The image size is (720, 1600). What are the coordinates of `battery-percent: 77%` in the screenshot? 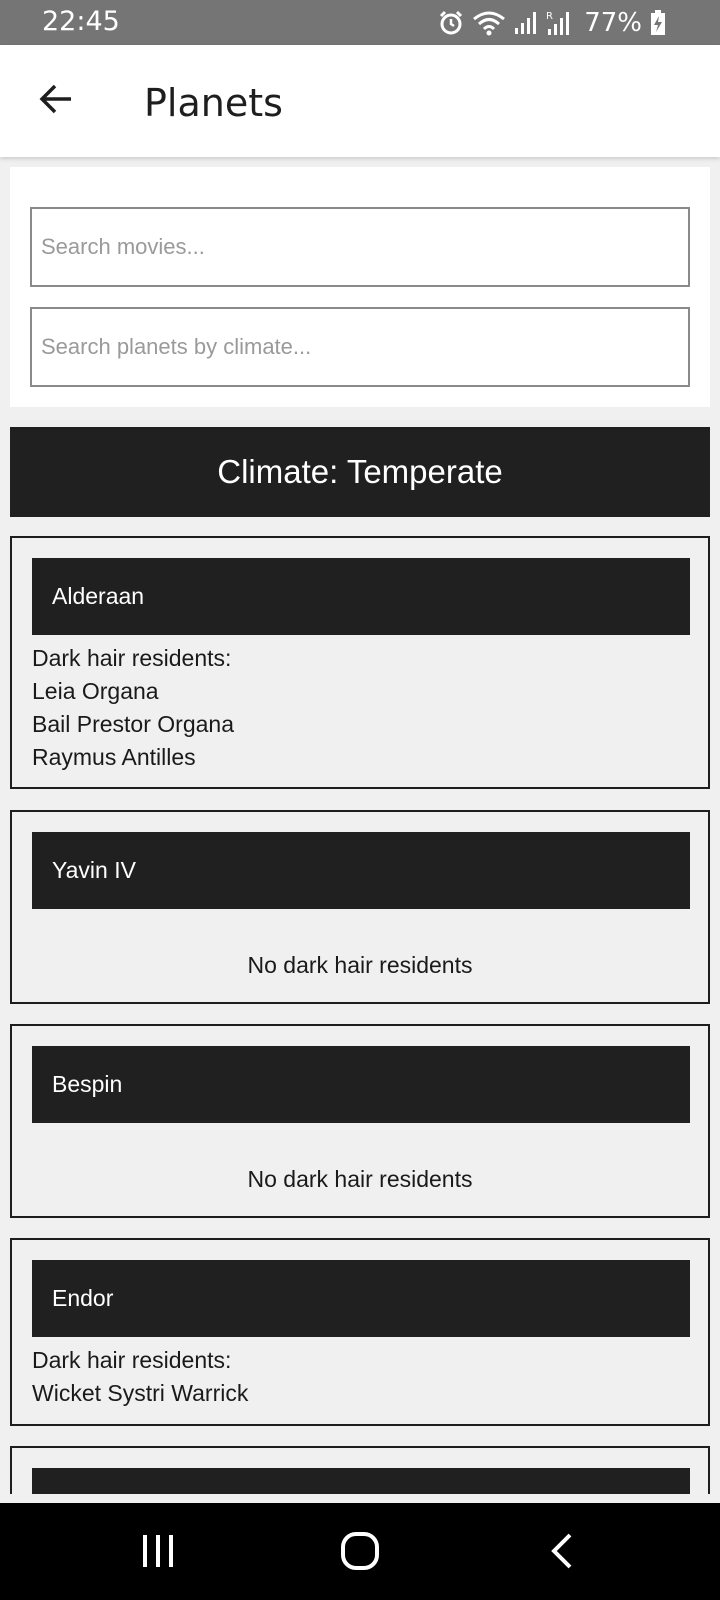 It's located at (613, 23).